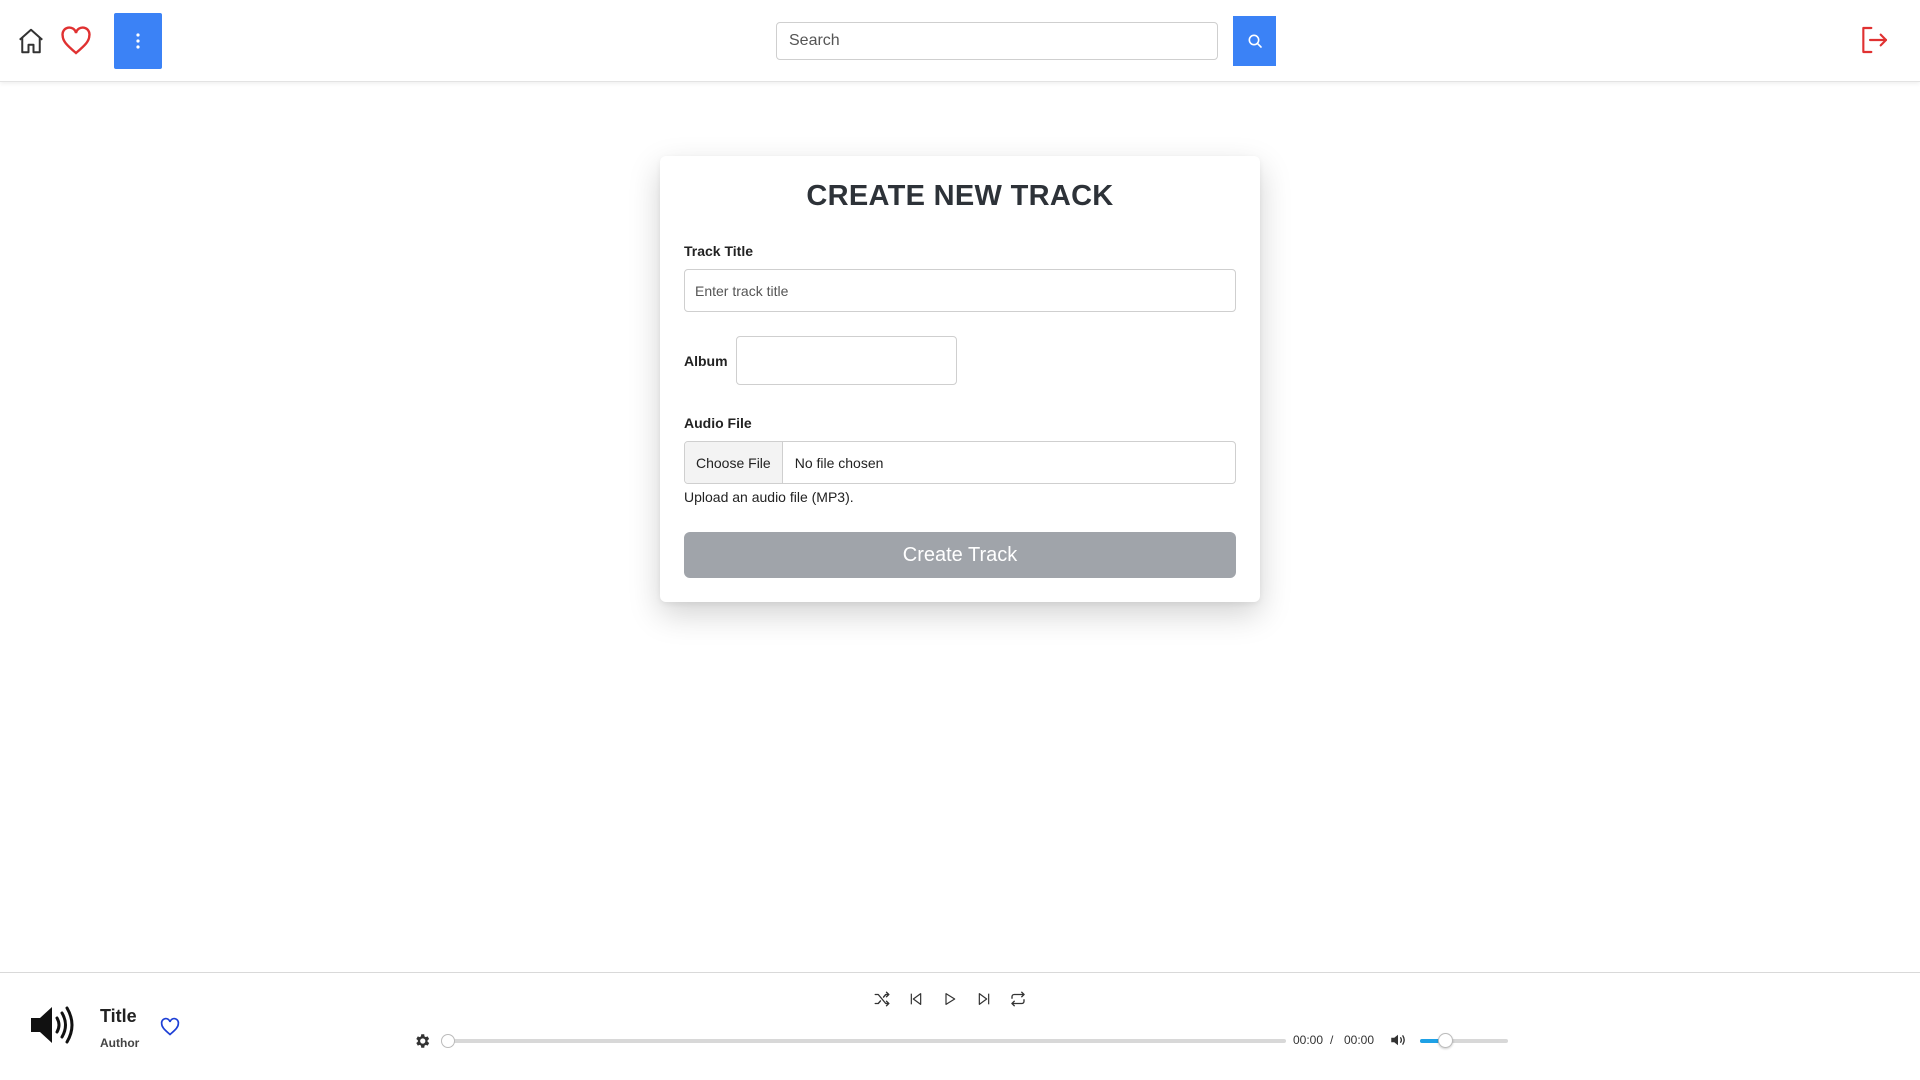  Describe the element at coordinates (1018, 999) in the screenshot. I see `repeat-icon` at that location.